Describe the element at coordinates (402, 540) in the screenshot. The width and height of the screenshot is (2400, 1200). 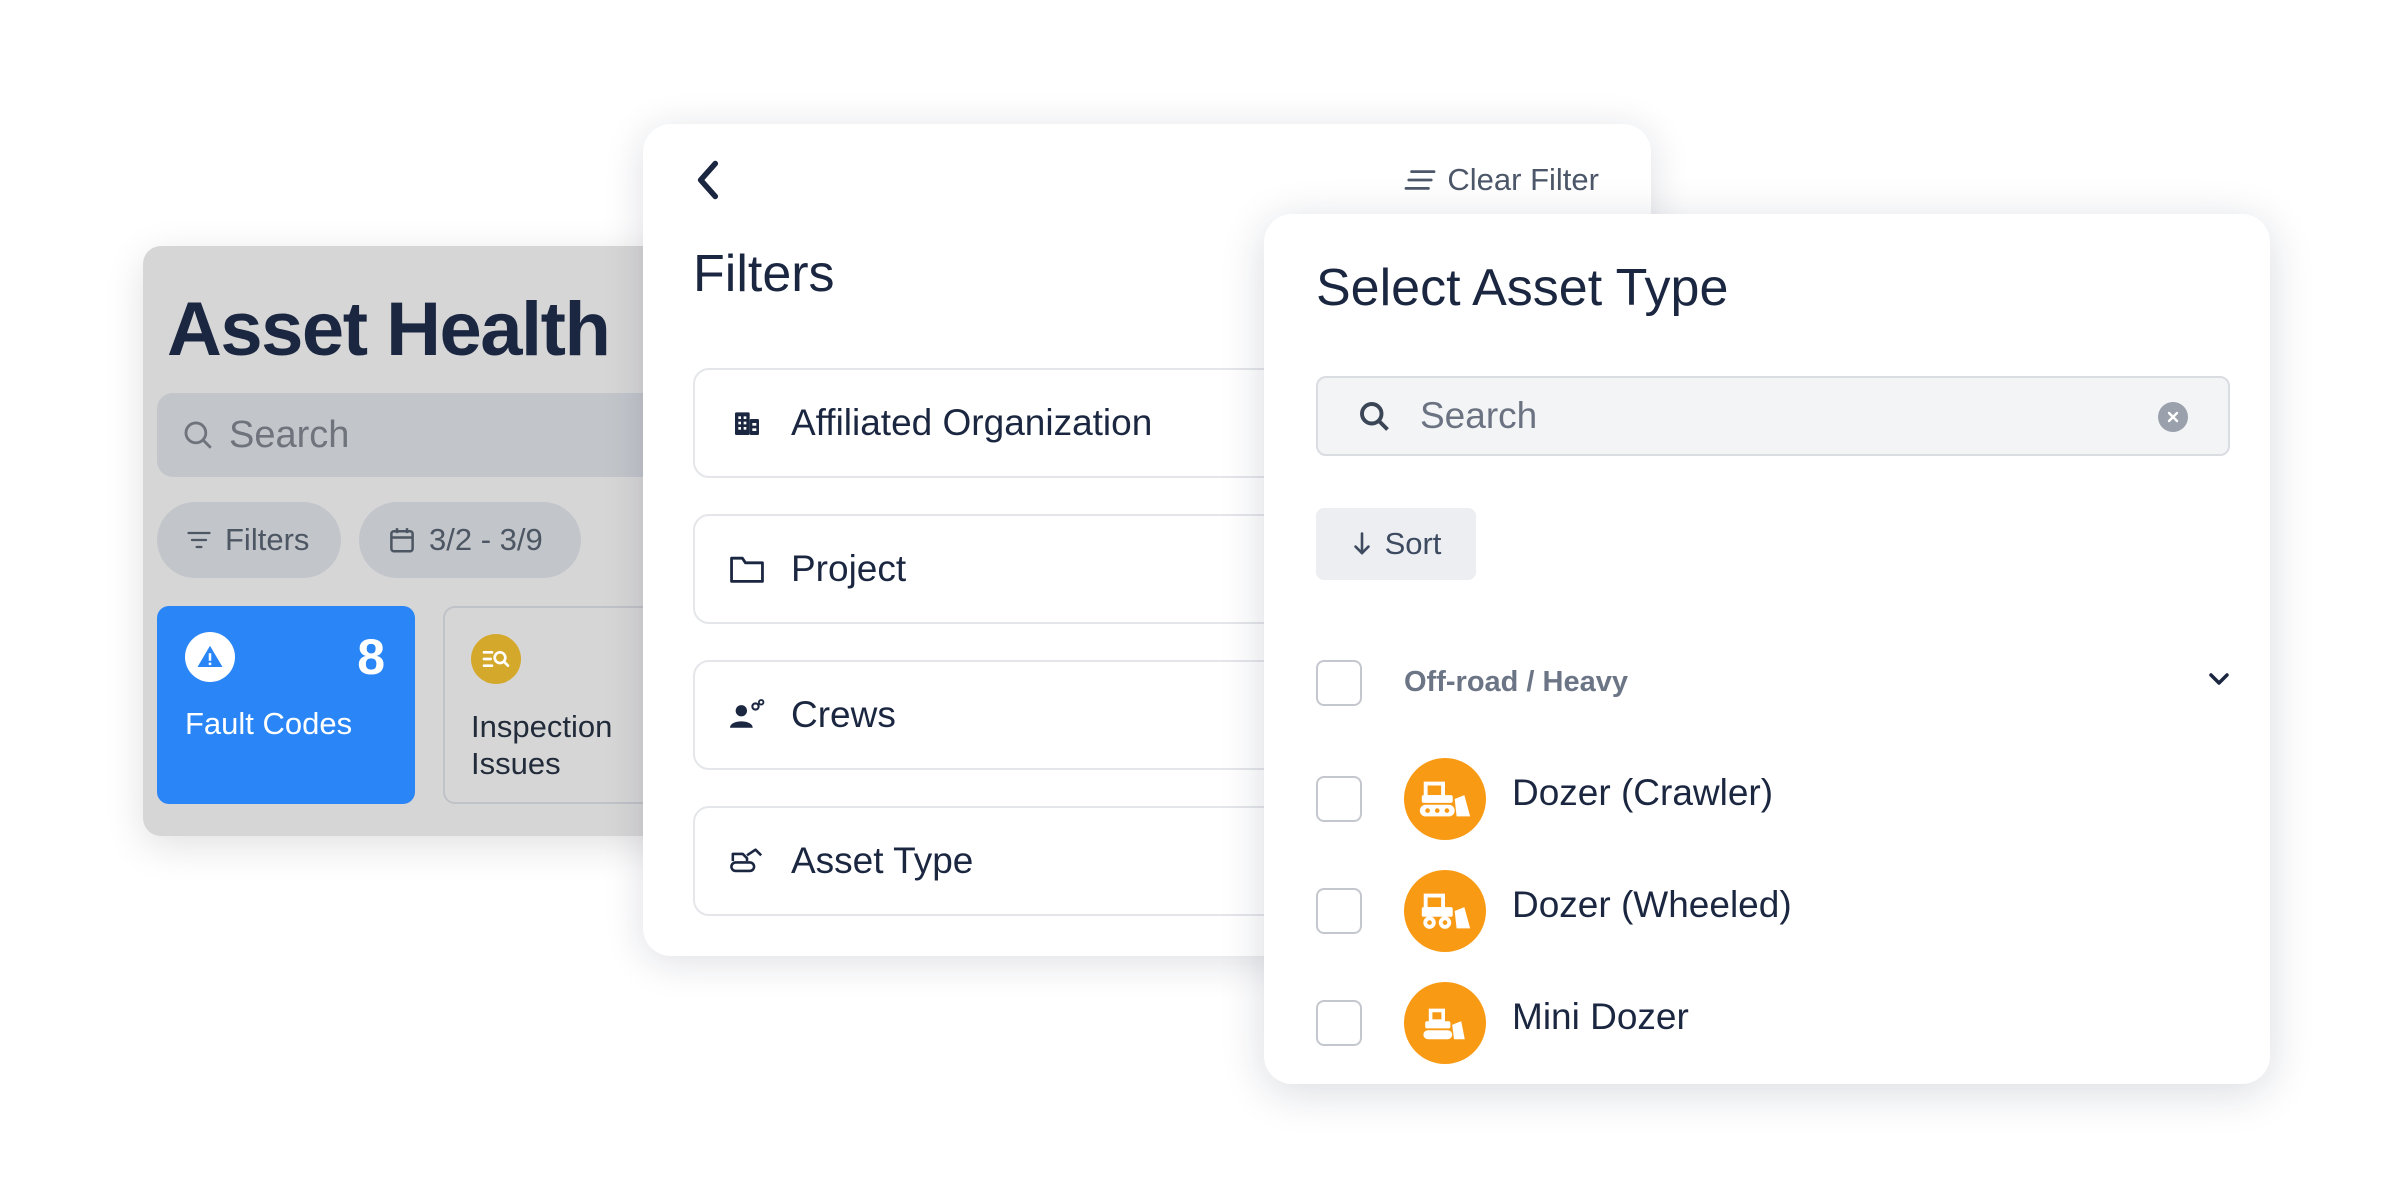
I see `calendar-icon` at that location.